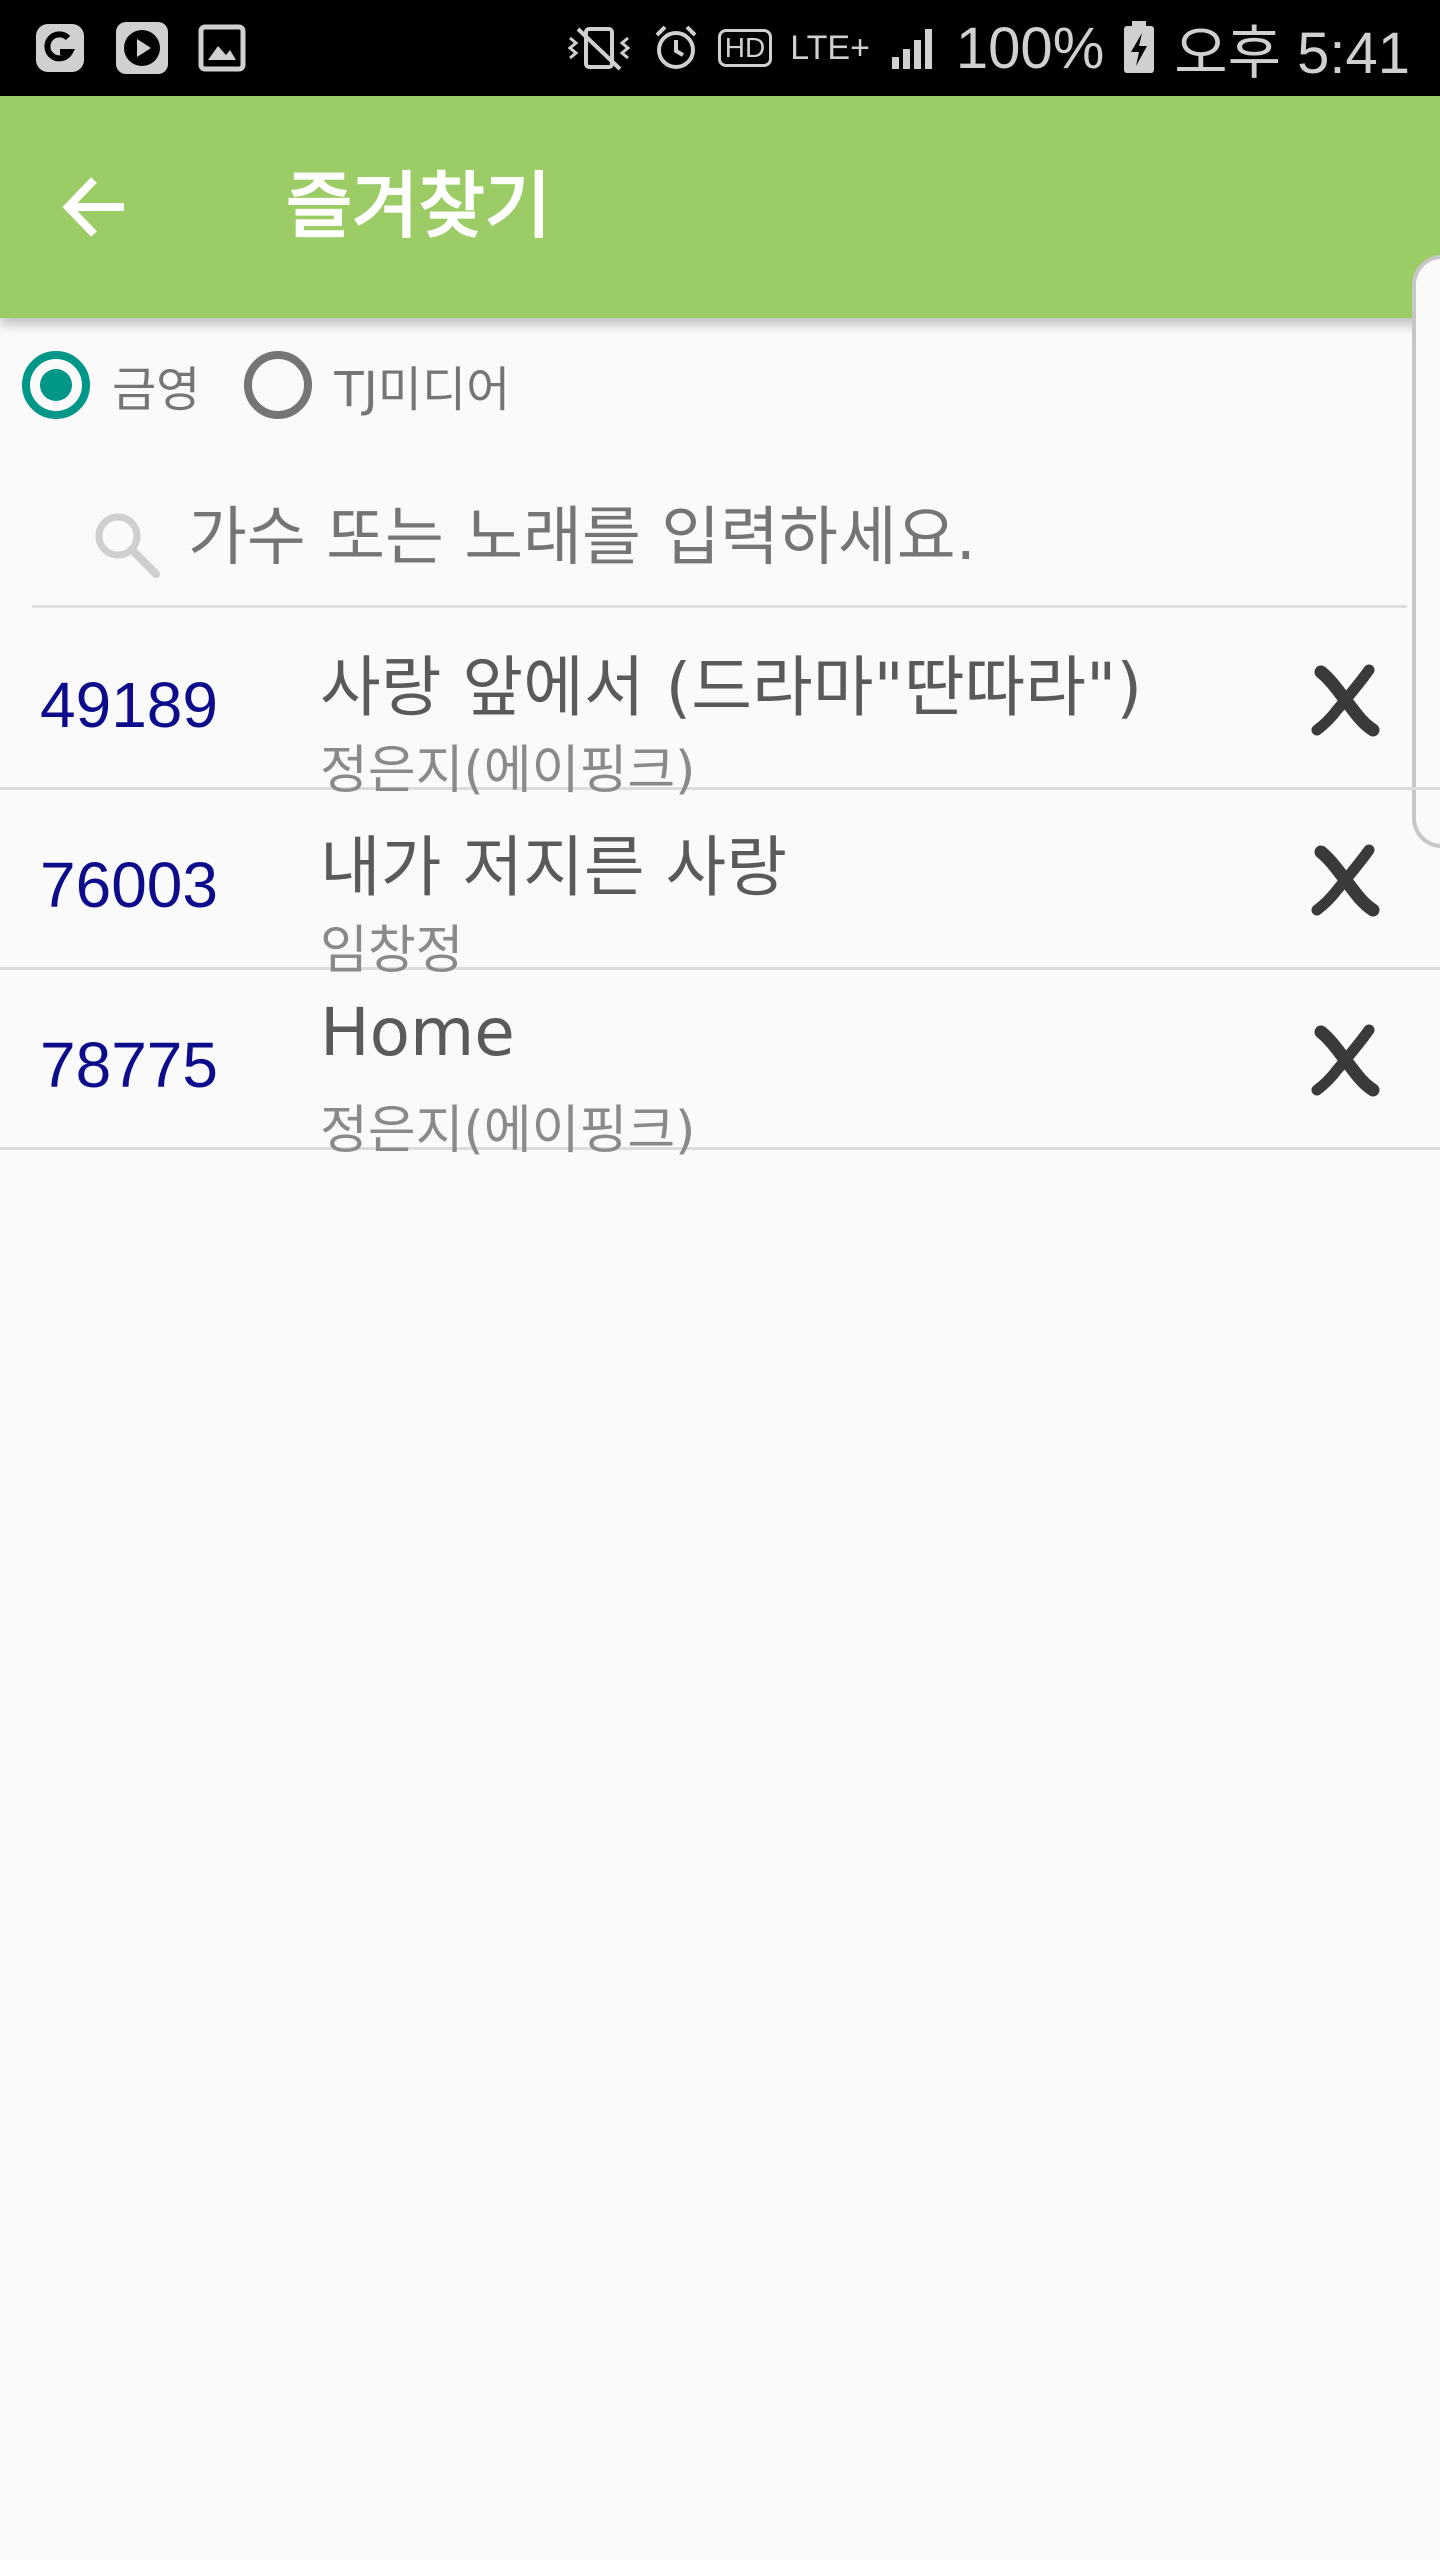  I want to click on search-bar, so click(719, 539).